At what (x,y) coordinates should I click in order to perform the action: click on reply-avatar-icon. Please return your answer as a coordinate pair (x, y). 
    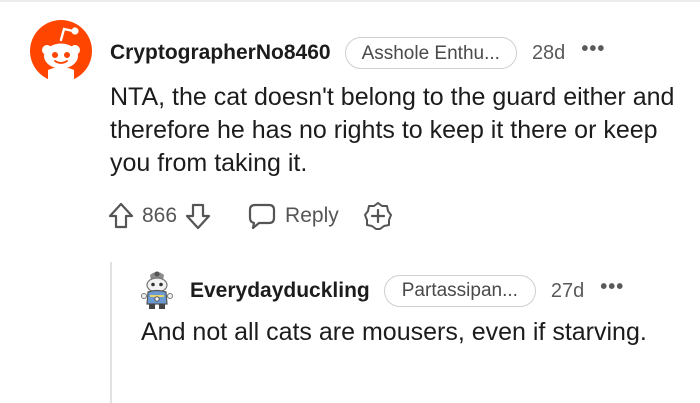
    Looking at the image, I should click on (157, 290).